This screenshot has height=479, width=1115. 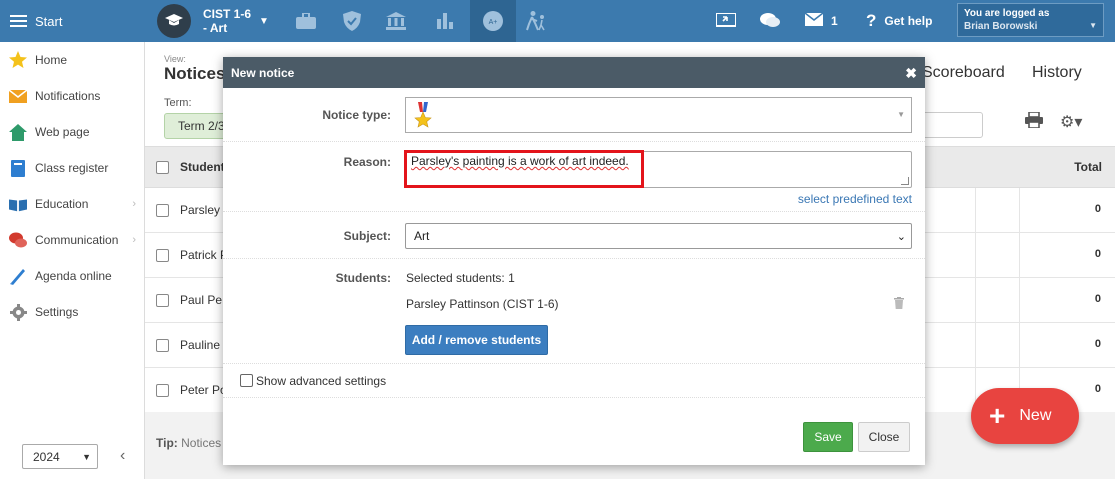 I want to click on trash-icon, so click(x=899, y=304).